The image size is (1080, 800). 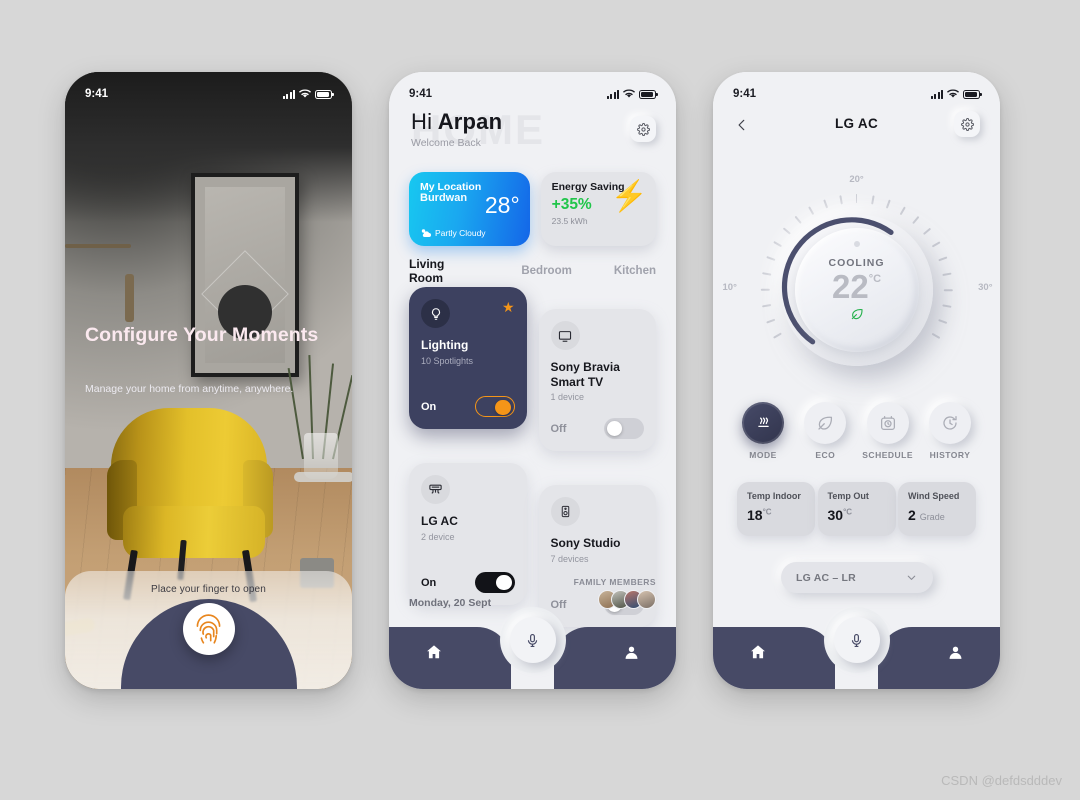 I want to click on microphone-icon, so click(x=532, y=640).